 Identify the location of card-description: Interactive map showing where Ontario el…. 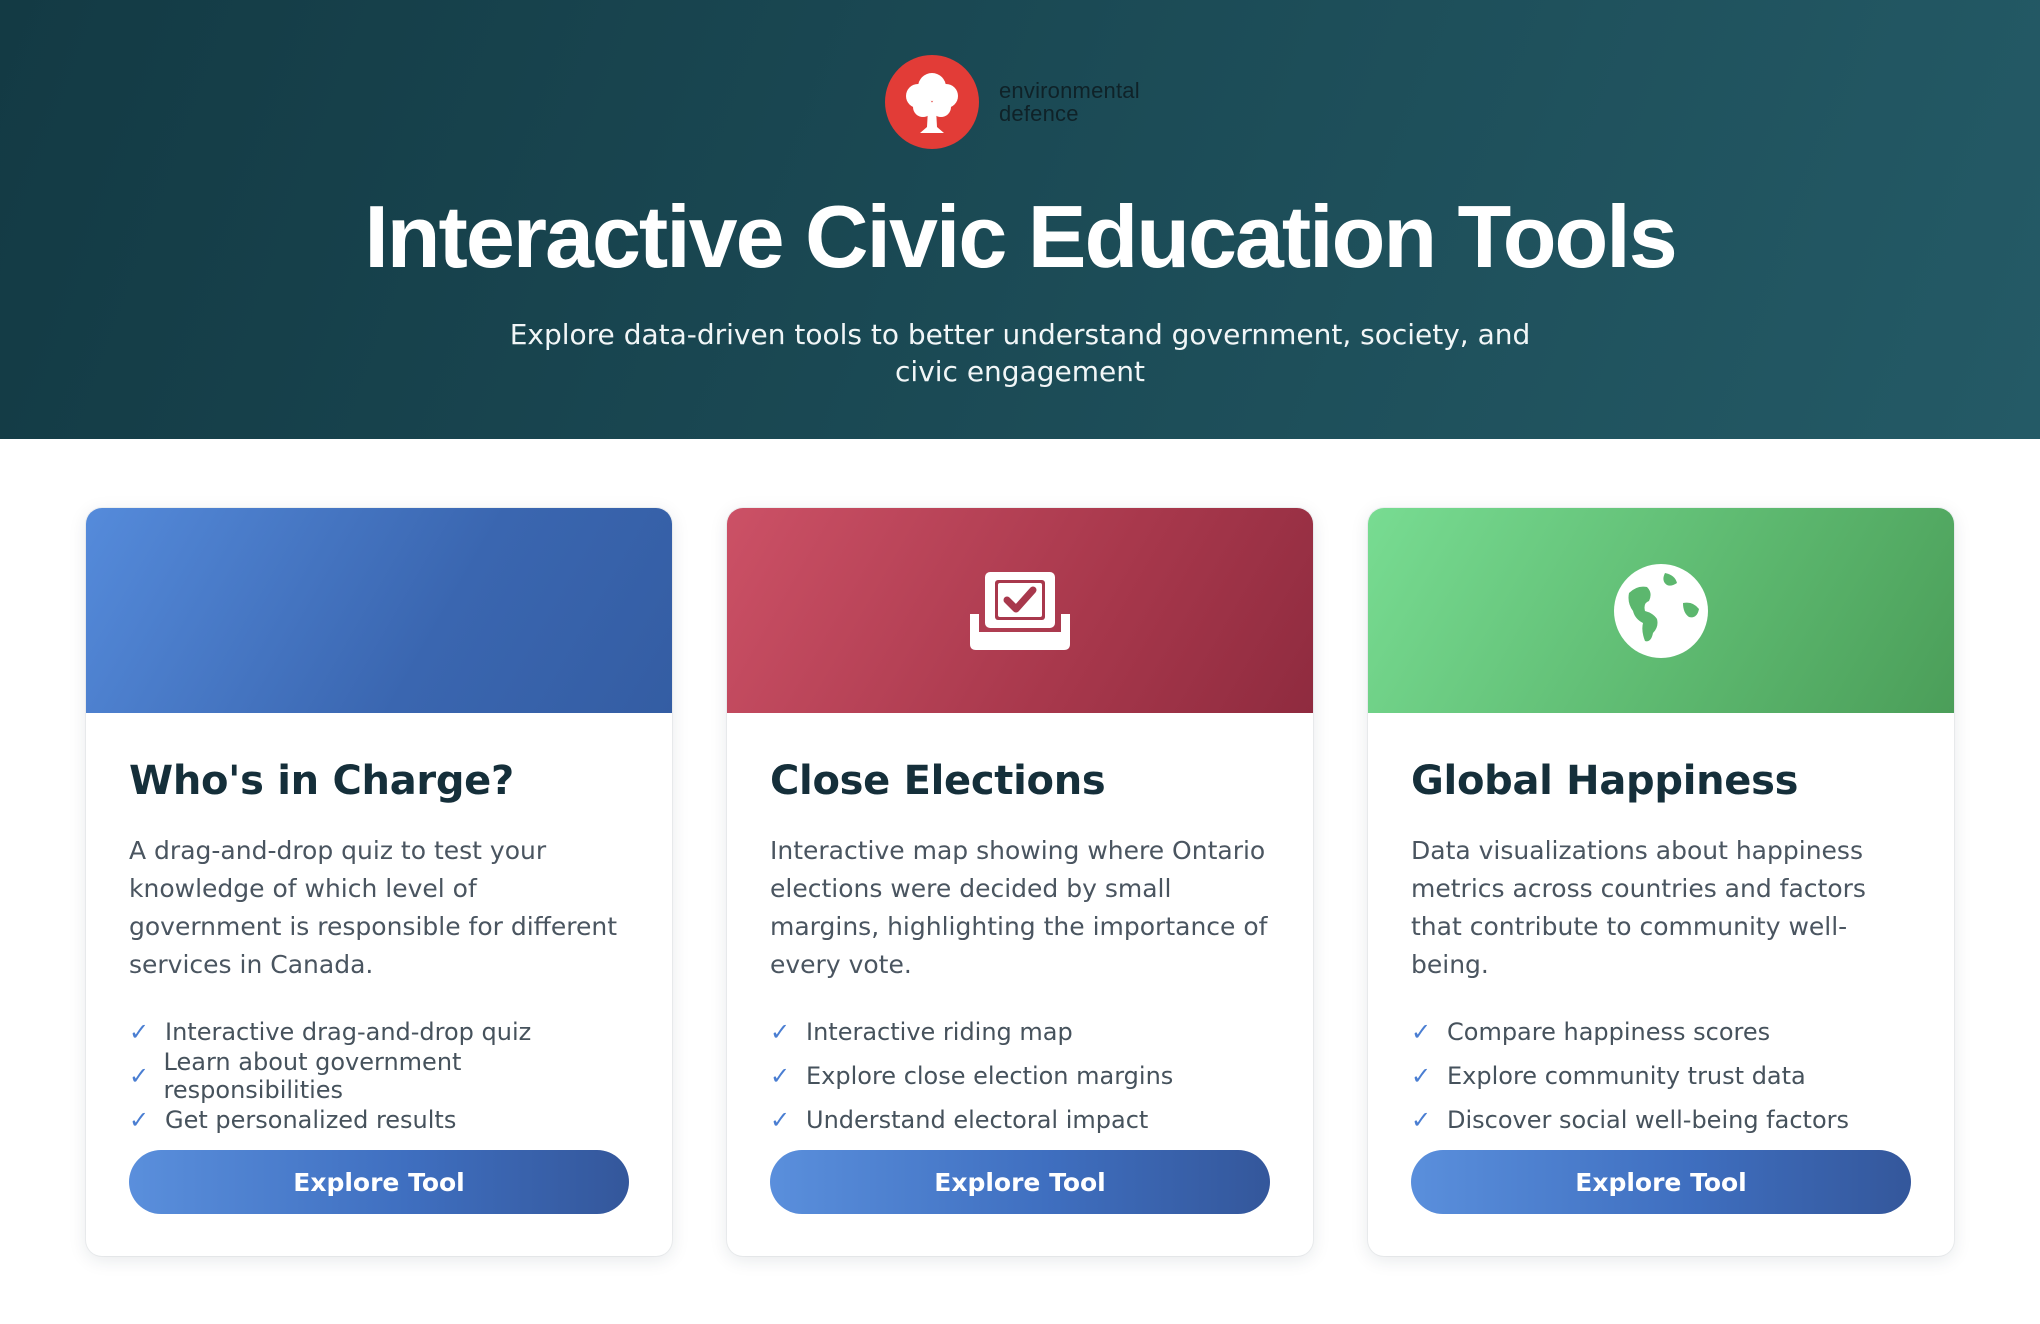
(1019, 907).